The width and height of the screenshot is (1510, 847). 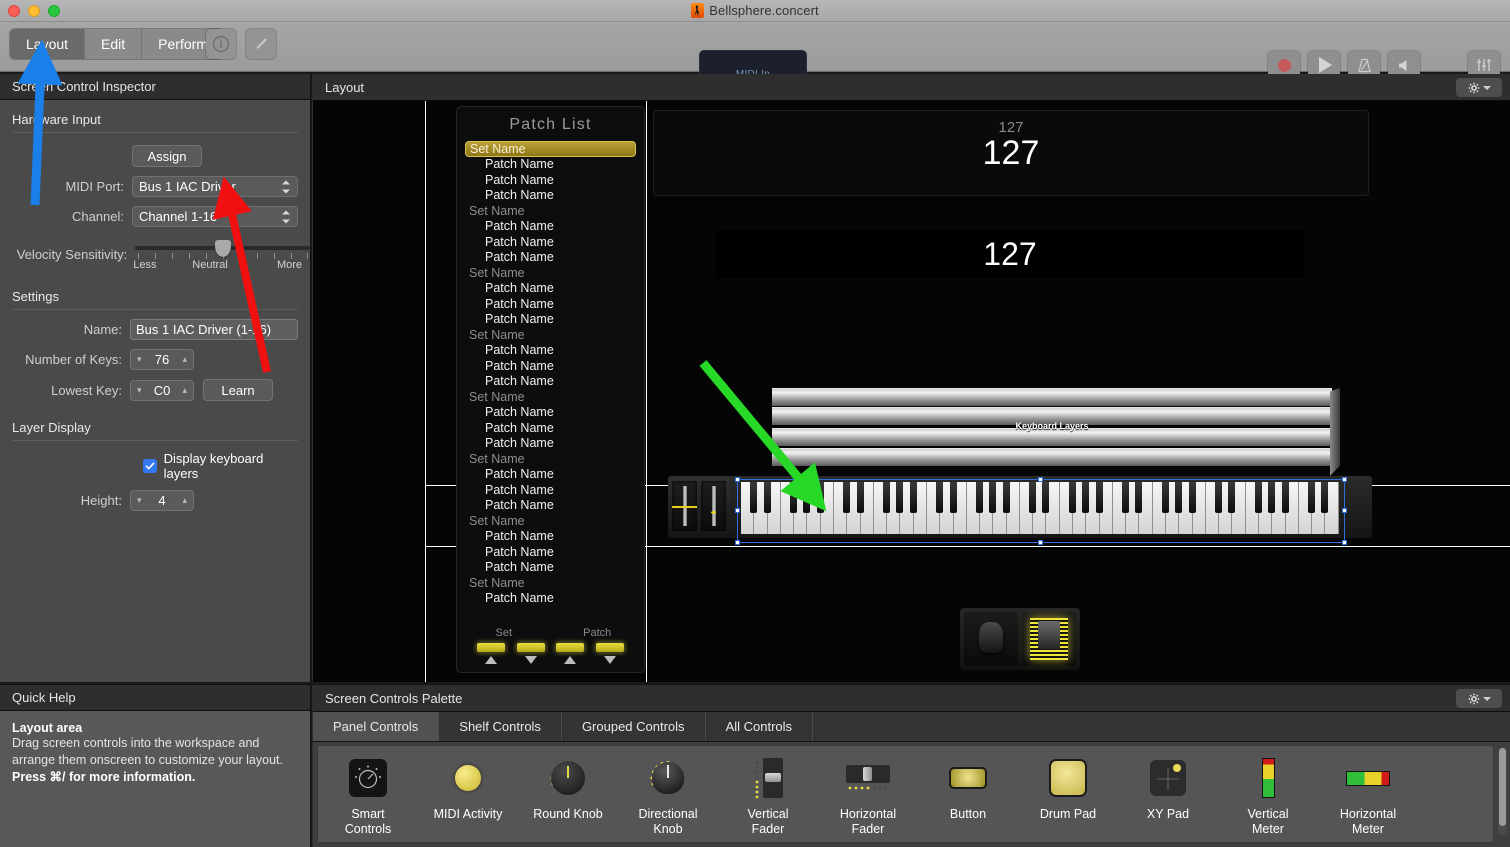 I want to click on midi-port-popup: Bus 1 IAC Driver, so click(x=215, y=186).